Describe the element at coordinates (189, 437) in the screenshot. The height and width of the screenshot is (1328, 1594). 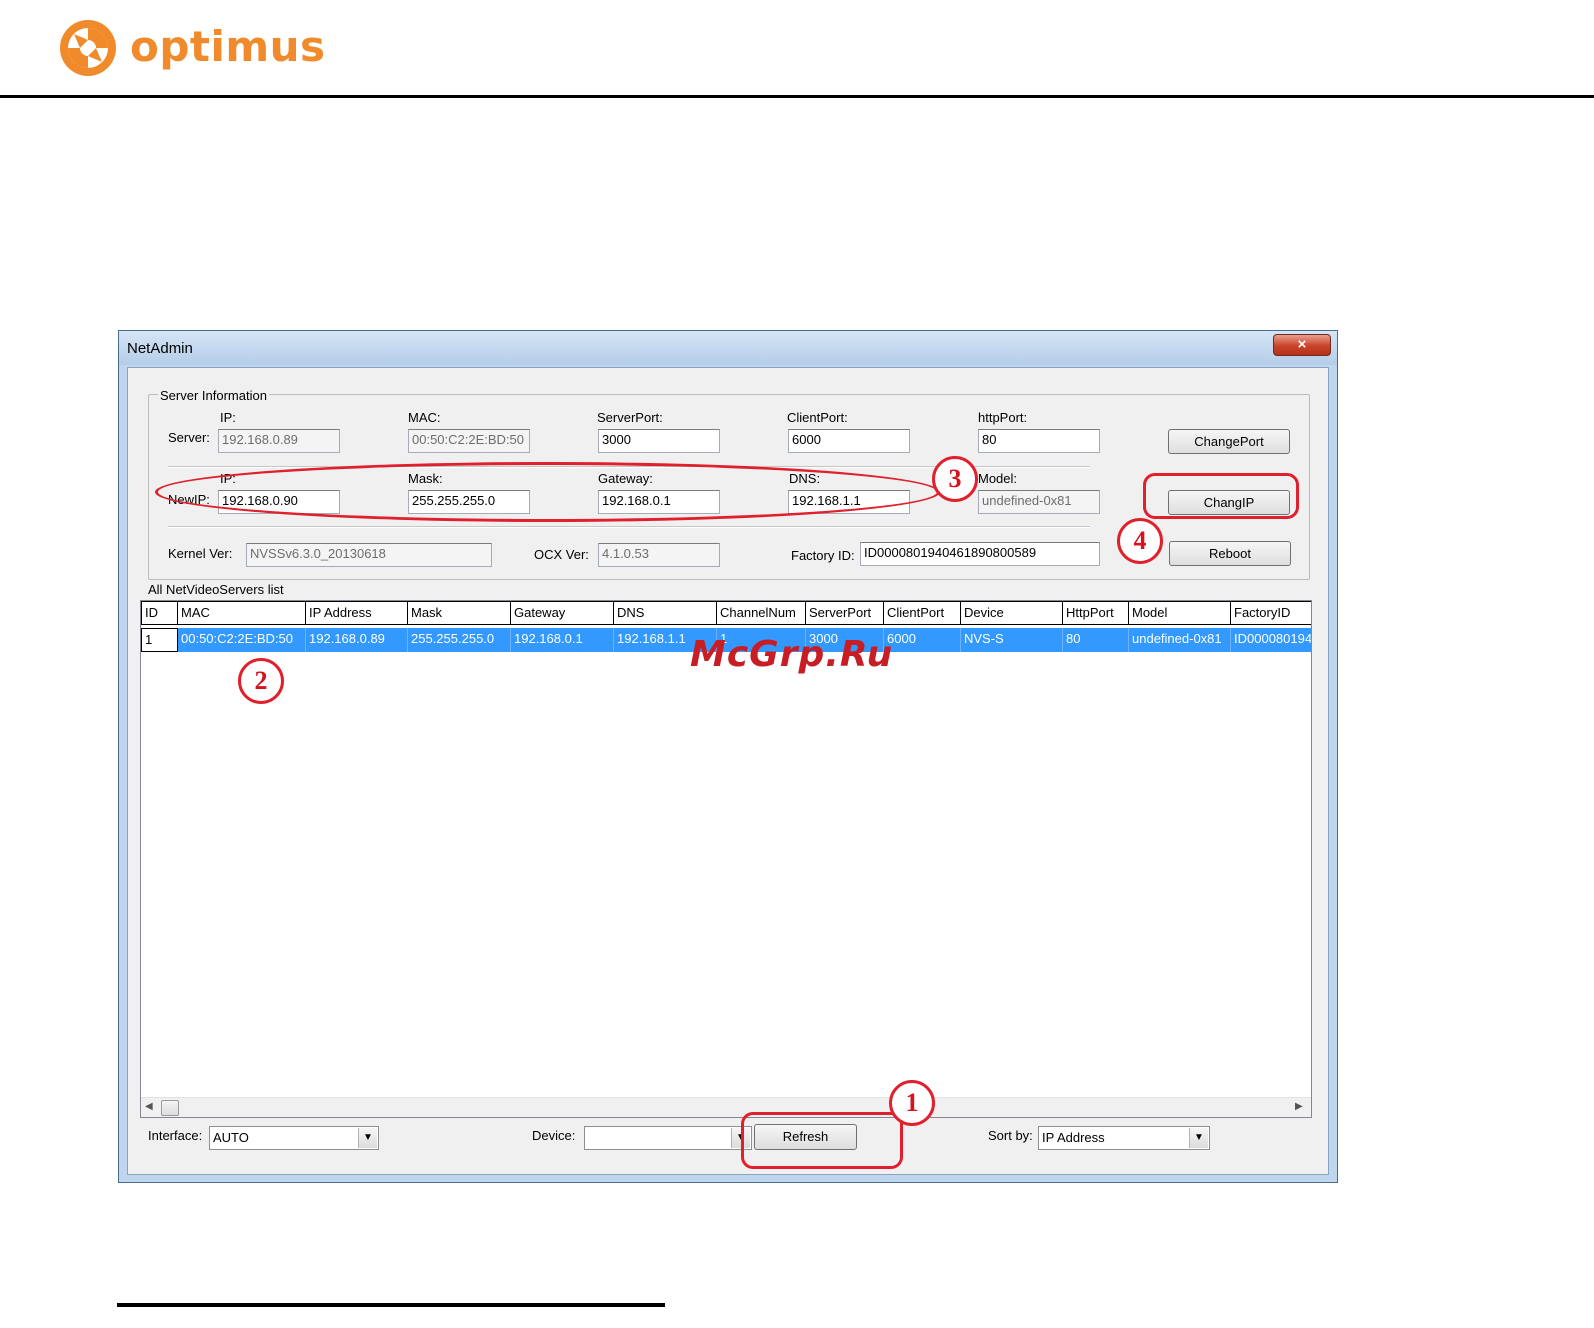
I see `server-row-label: Server:` at that location.